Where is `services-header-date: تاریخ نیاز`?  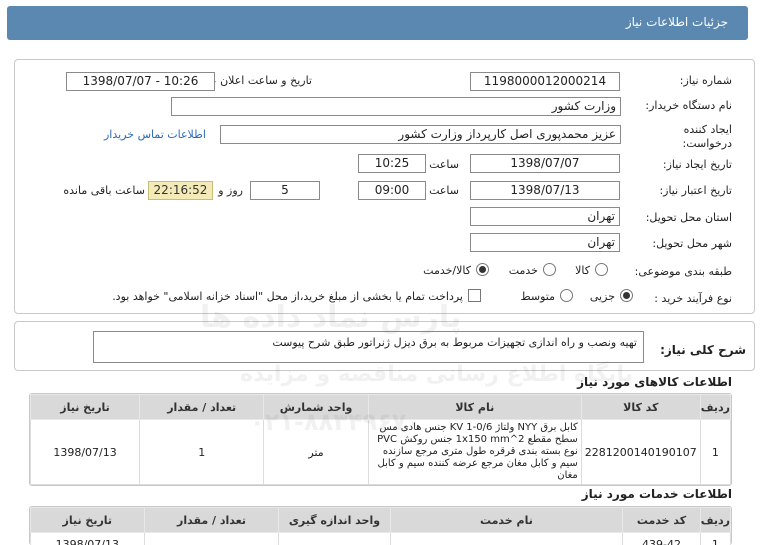 services-header-date: تاریخ نیاز is located at coordinates (87, 520).